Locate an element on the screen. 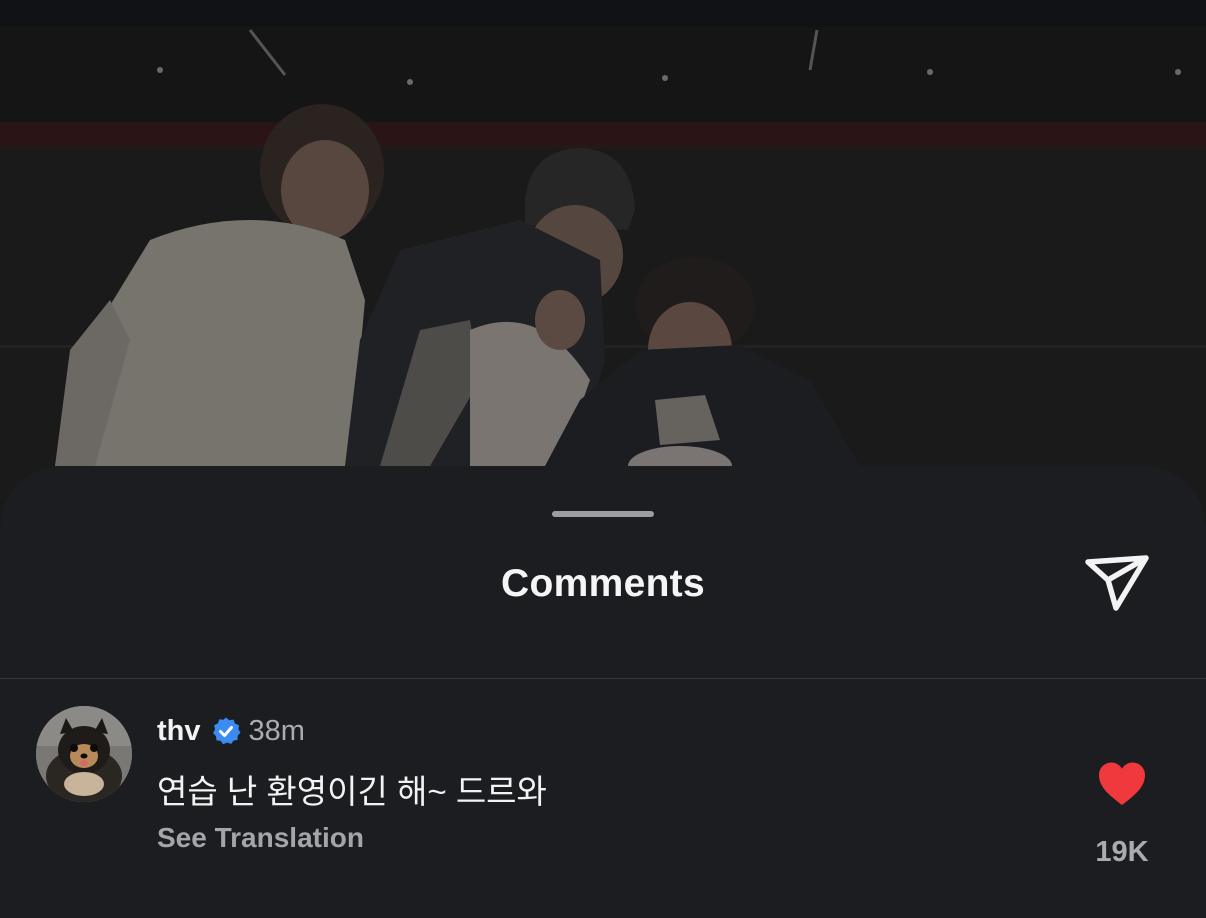 The height and width of the screenshot is (918, 1206). comment-text: 연습 난 환영이긴 해~ 드르와 is located at coordinates (352, 791).